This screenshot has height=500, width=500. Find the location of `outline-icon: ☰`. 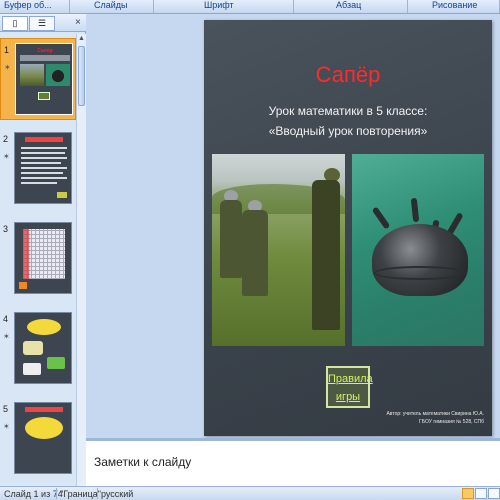

outline-icon: ☰ is located at coordinates (42, 23).